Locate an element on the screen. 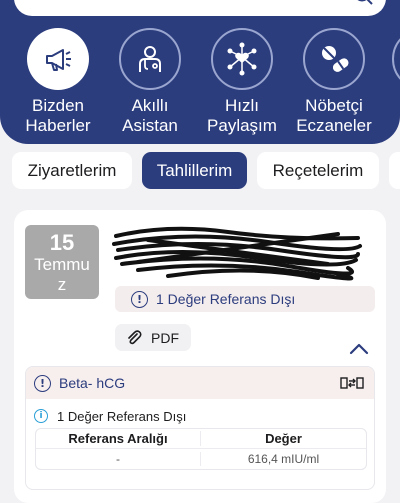 This screenshot has width=400, height=503. doctor-icon is located at coordinates (150, 59).